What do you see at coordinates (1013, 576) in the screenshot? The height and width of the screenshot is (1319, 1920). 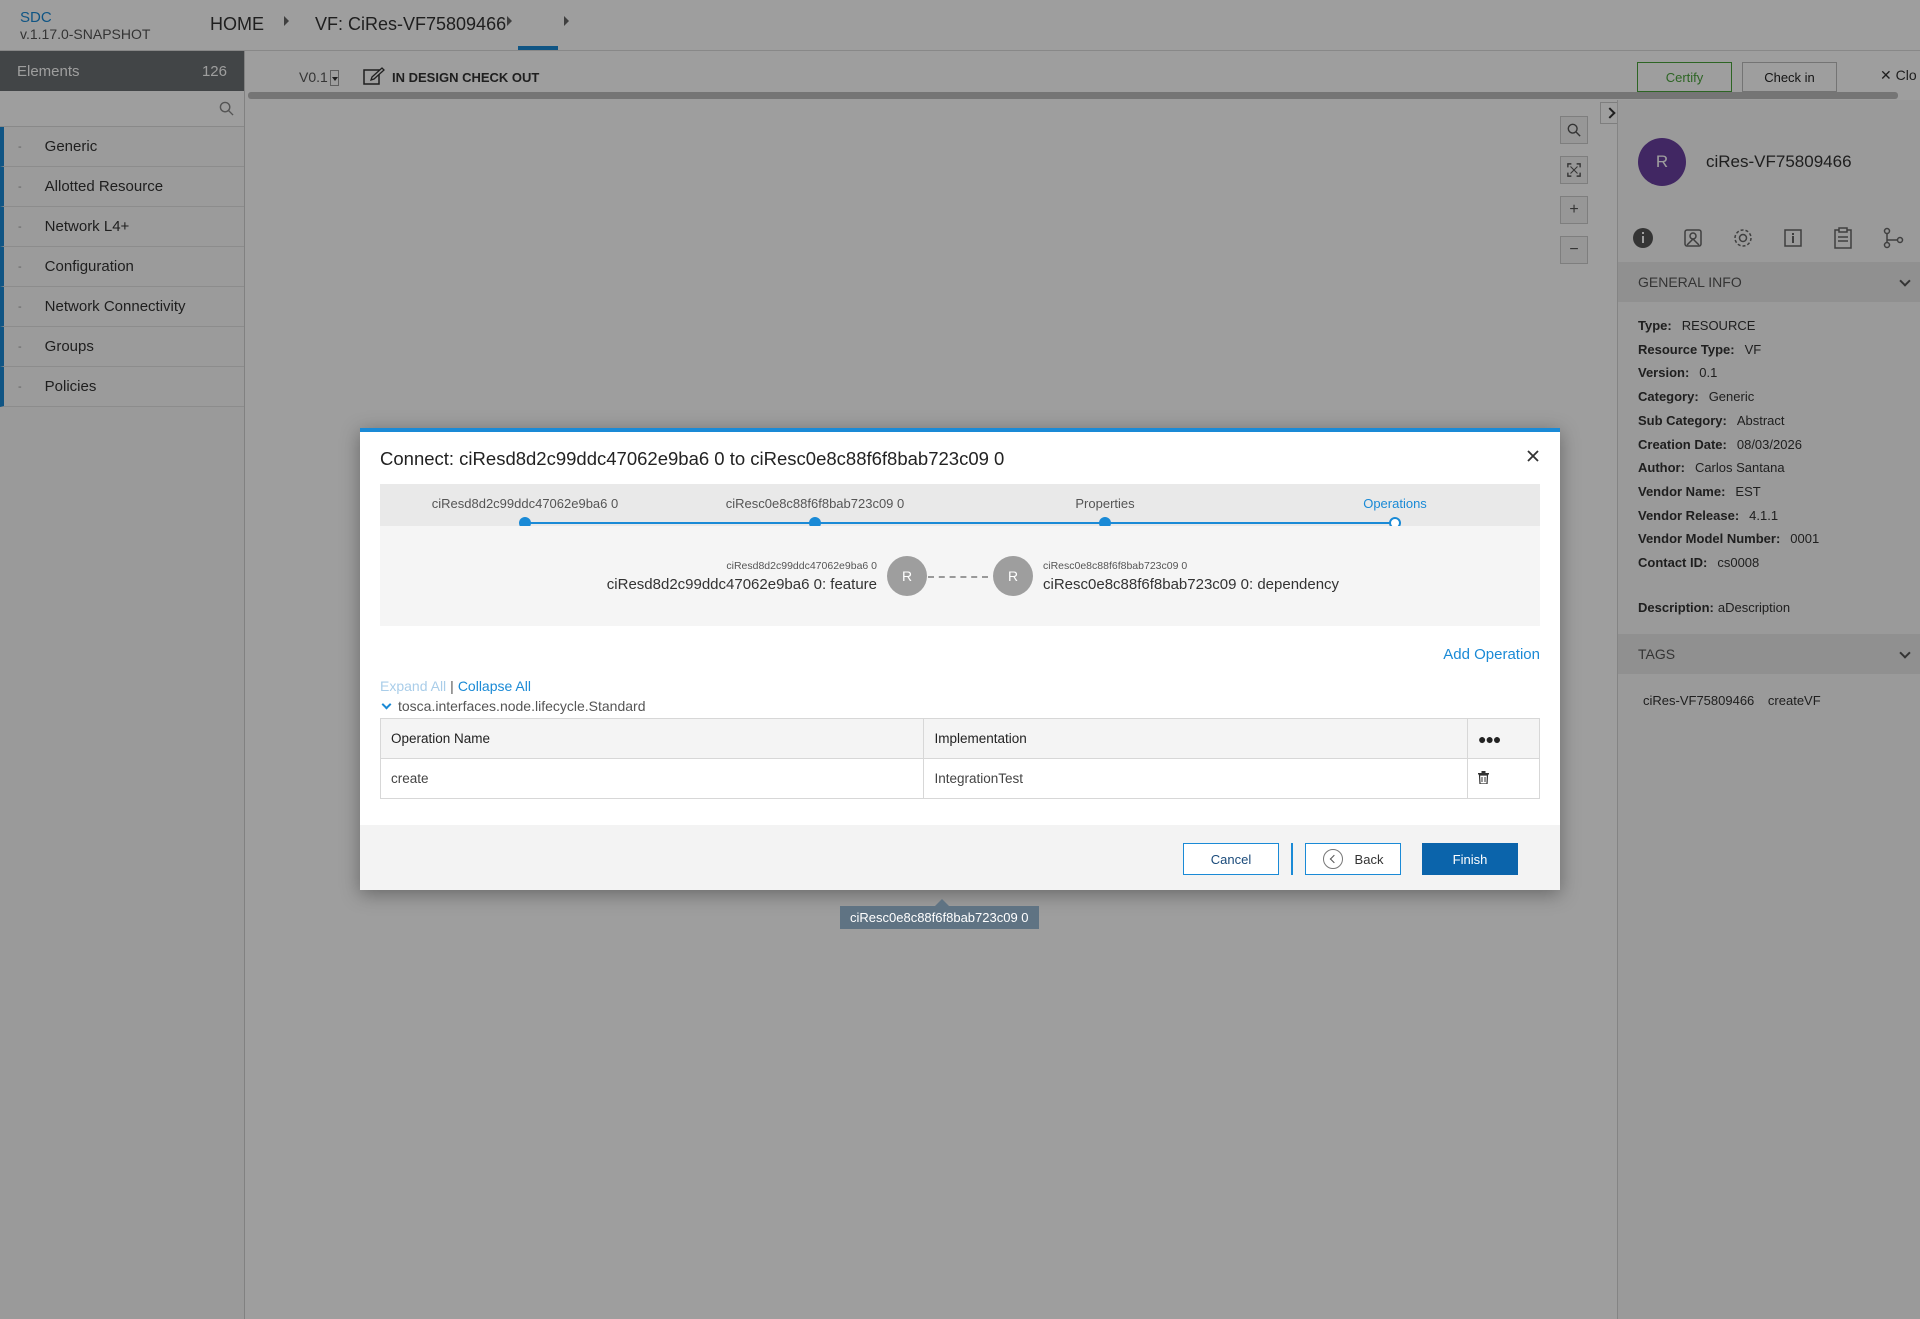 I see `to-node-icon: R` at bounding box center [1013, 576].